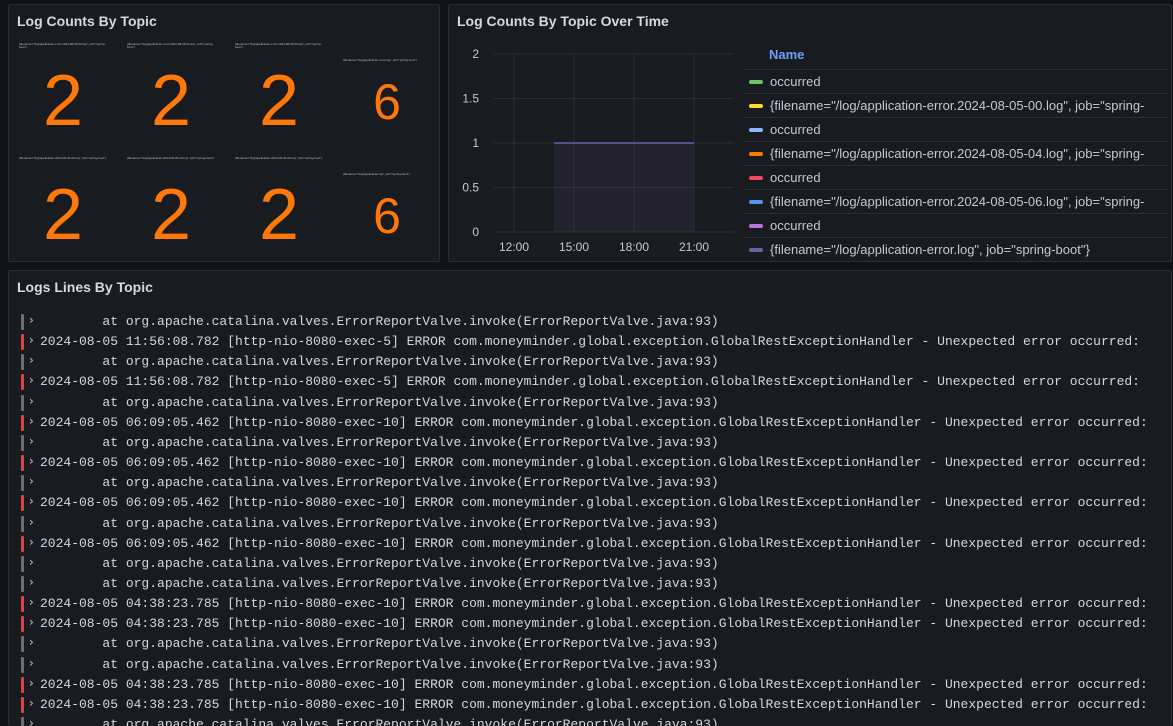 This screenshot has width=1173, height=726. Describe the element at coordinates (470, 99) in the screenshot. I see `y-tick-label: 1.5` at that location.